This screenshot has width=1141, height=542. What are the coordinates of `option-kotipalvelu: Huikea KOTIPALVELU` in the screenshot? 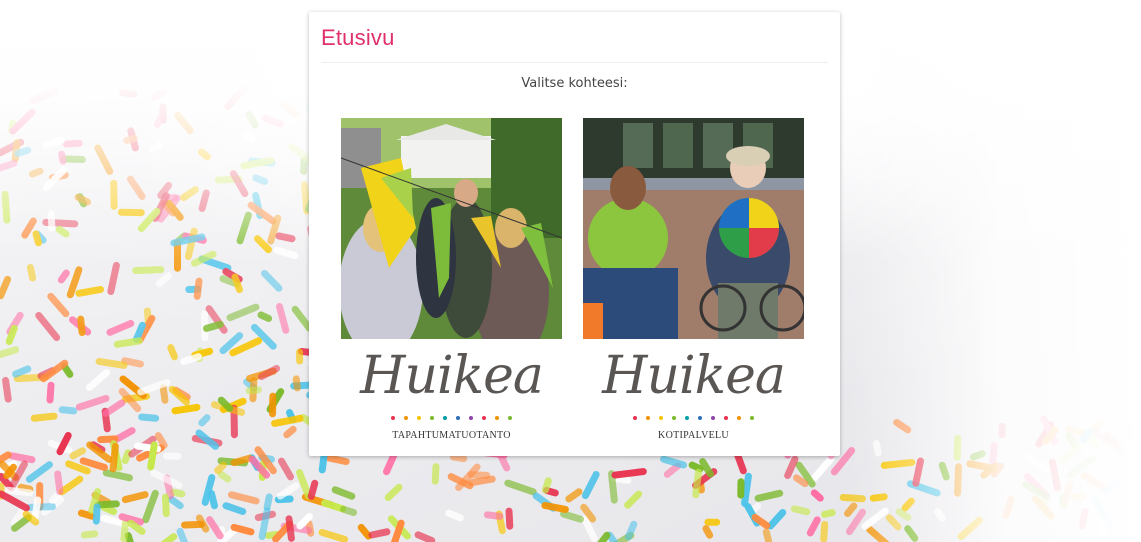 It's located at (693, 283).